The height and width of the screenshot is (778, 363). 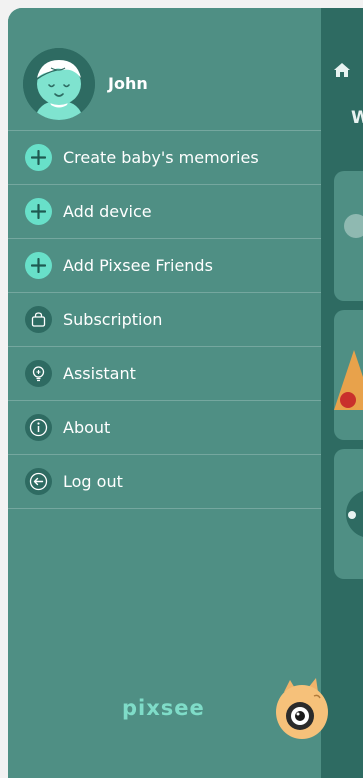 What do you see at coordinates (113, 319) in the screenshot?
I see `menu-item-label: Subscription` at bounding box center [113, 319].